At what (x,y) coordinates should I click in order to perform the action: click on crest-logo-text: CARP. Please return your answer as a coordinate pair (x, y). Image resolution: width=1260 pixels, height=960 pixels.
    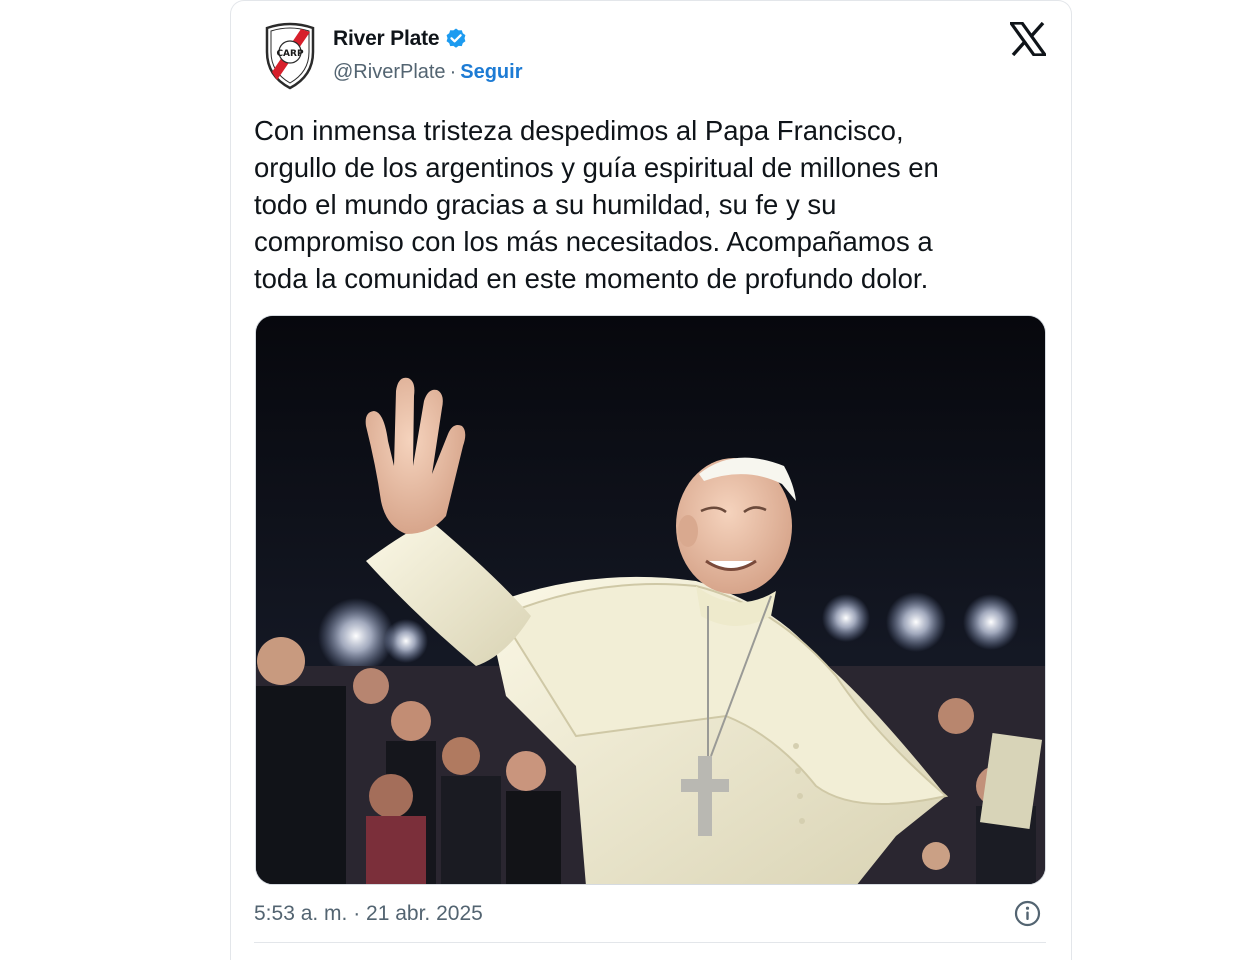
    Looking at the image, I should click on (290, 54).